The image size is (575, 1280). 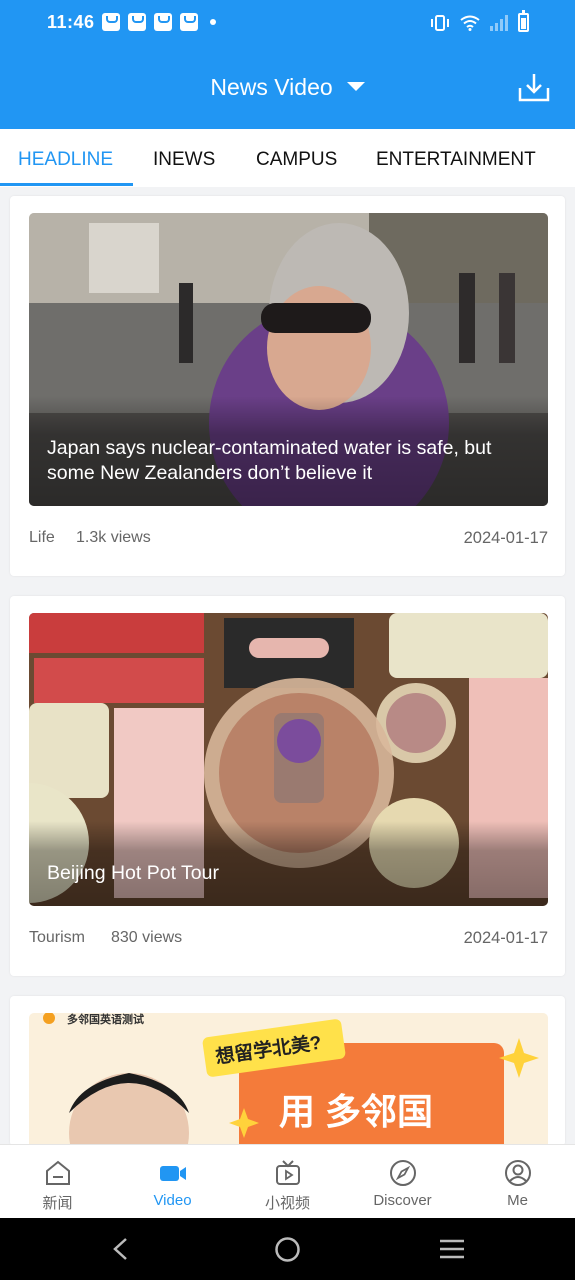 What do you see at coordinates (403, 1173) in the screenshot?
I see `compass-icon` at bounding box center [403, 1173].